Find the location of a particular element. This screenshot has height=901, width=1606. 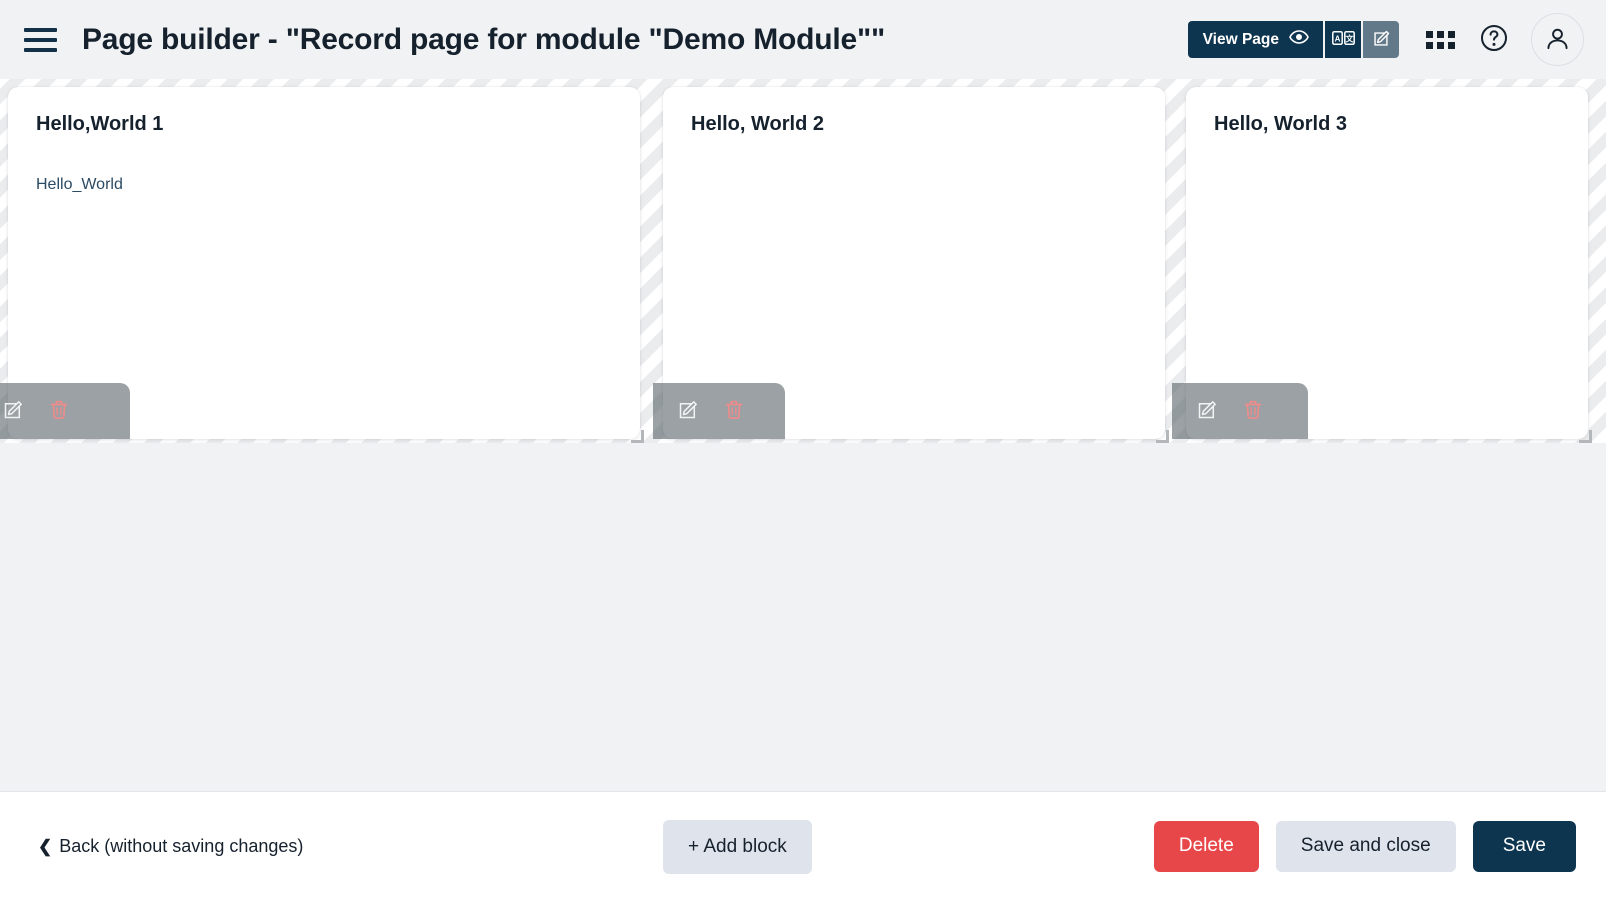

hamburger-menu-icon is located at coordinates (41, 40).